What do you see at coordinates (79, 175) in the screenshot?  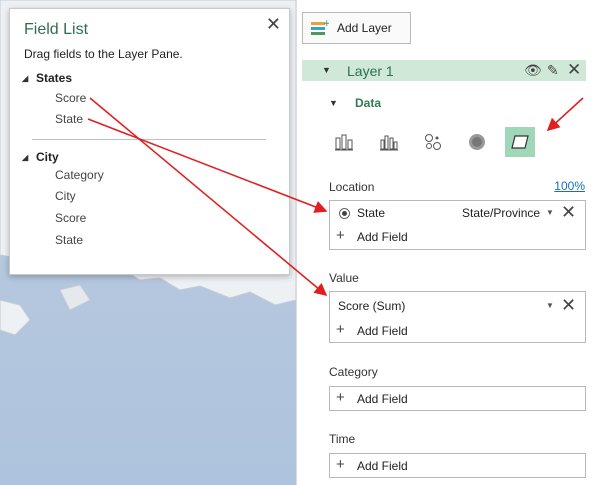 I see `field-item-category: Category` at bounding box center [79, 175].